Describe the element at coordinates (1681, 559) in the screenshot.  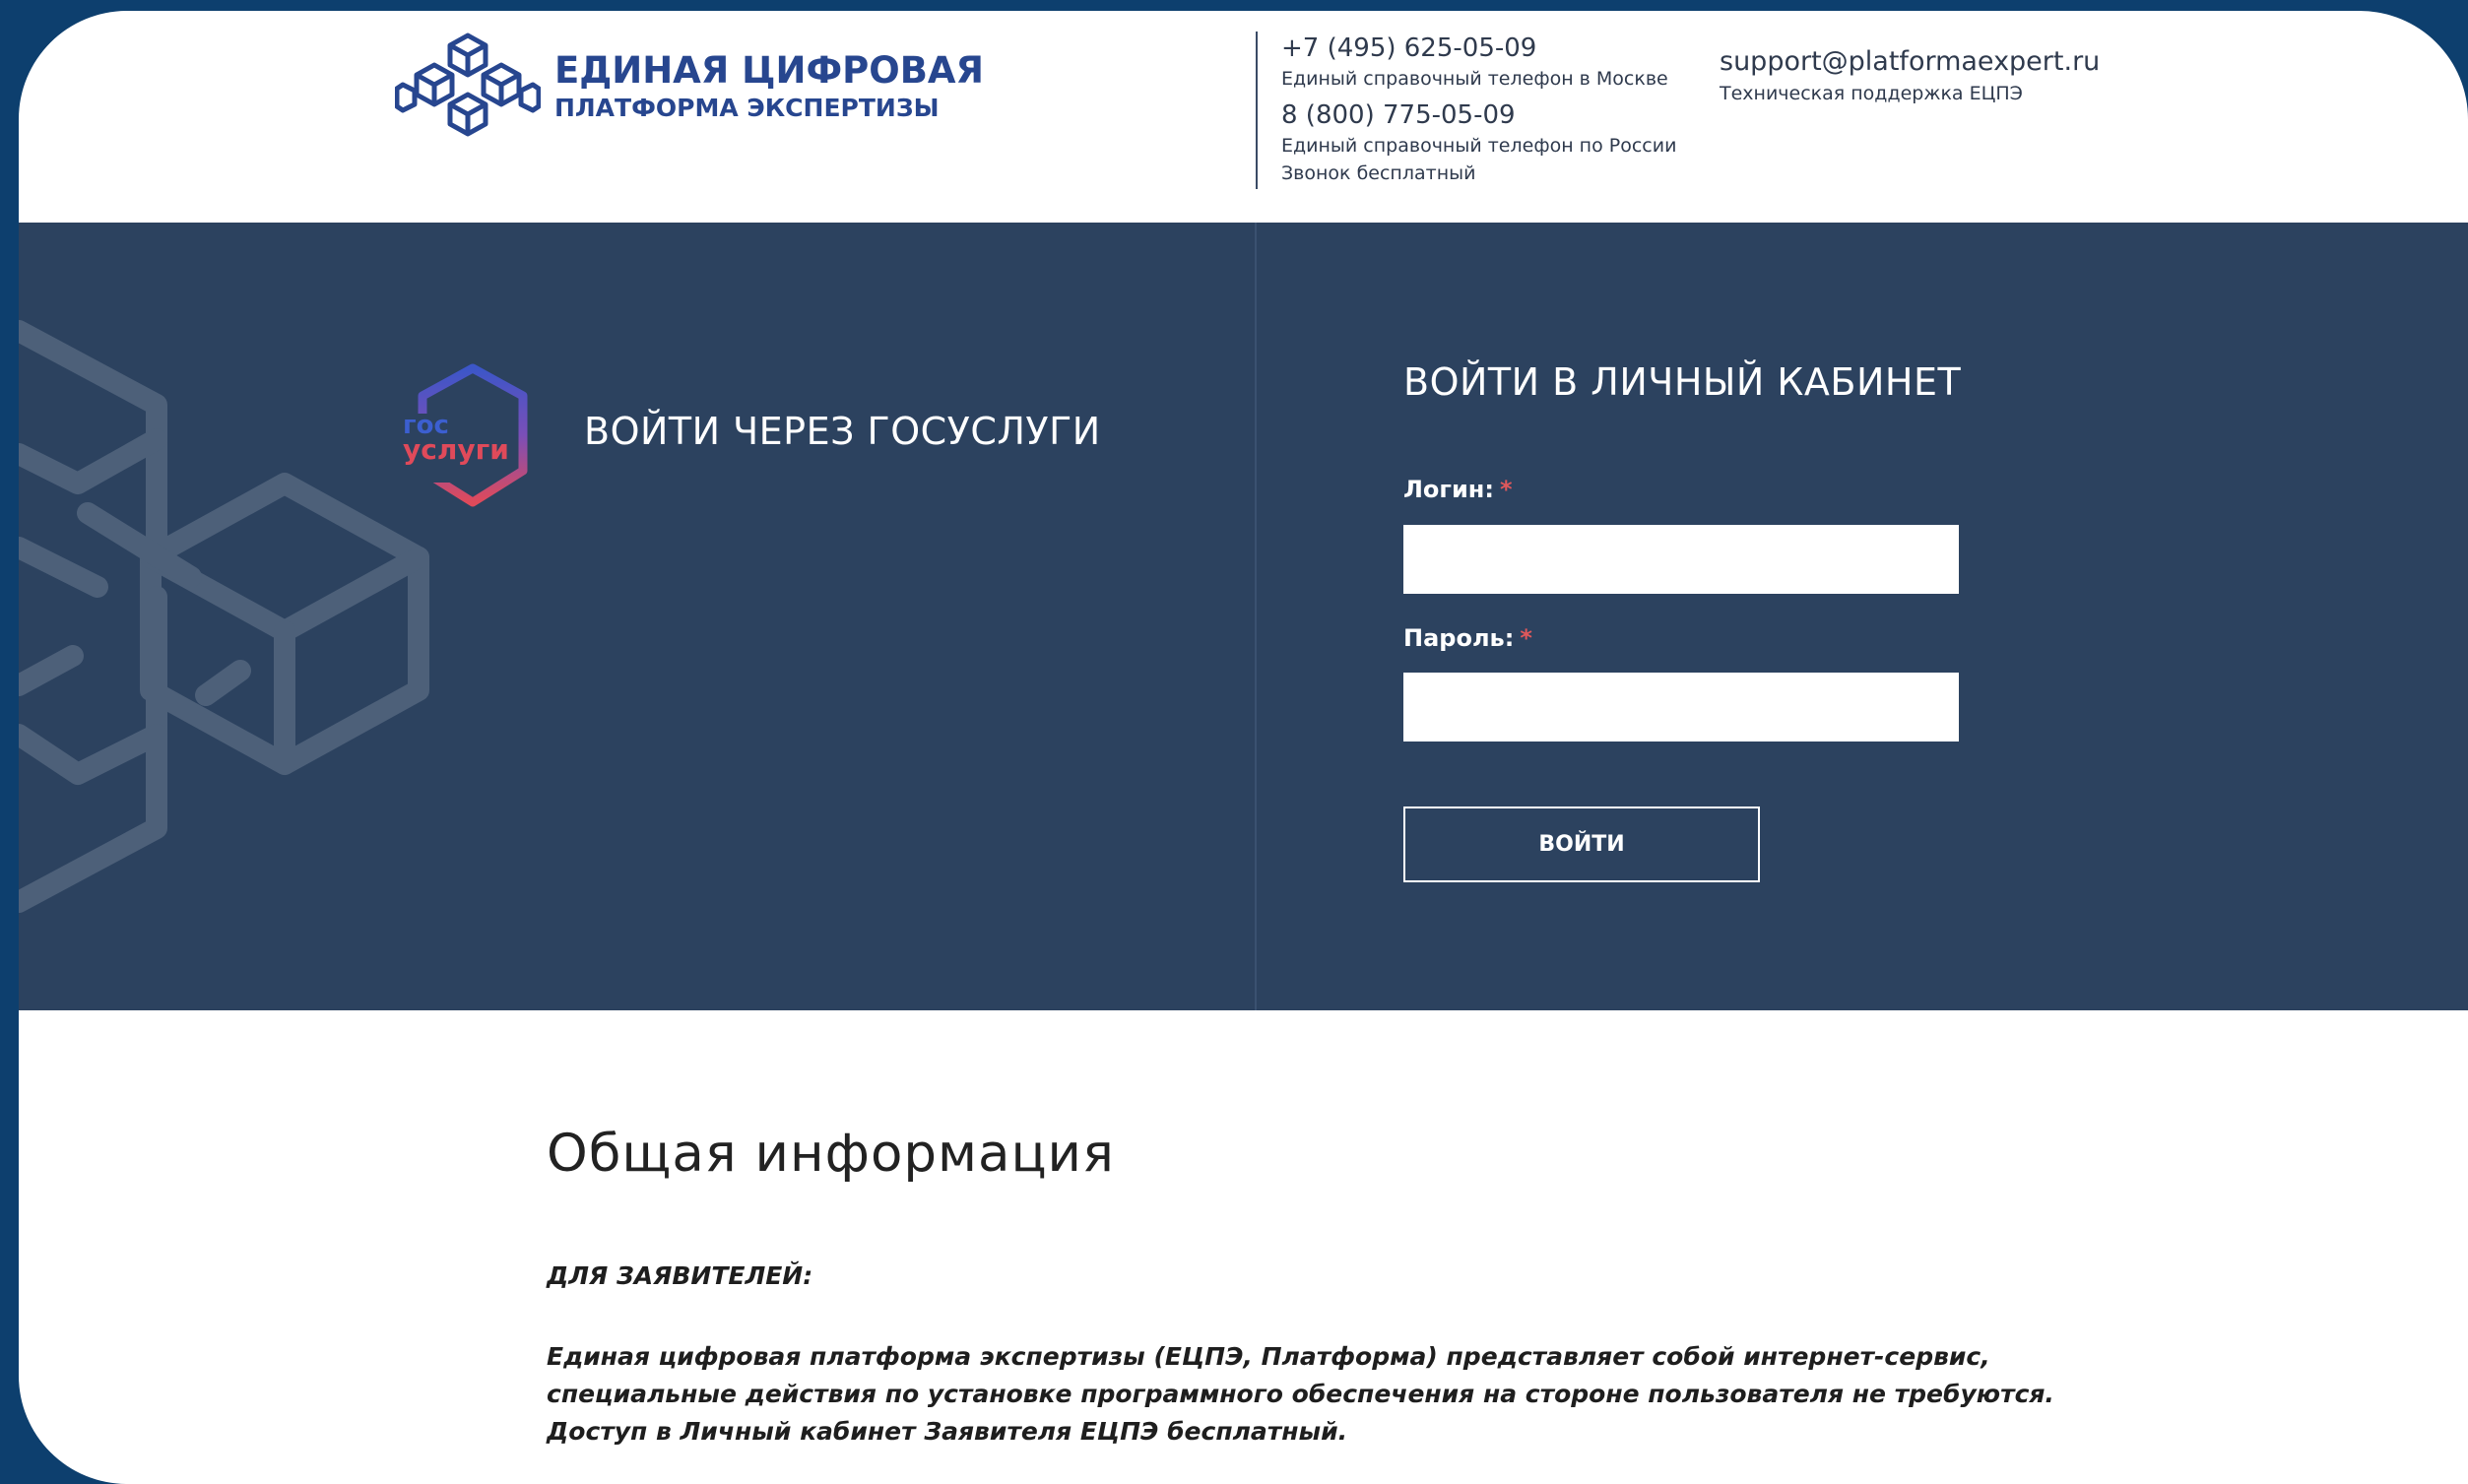
I see `login-input` at that location.